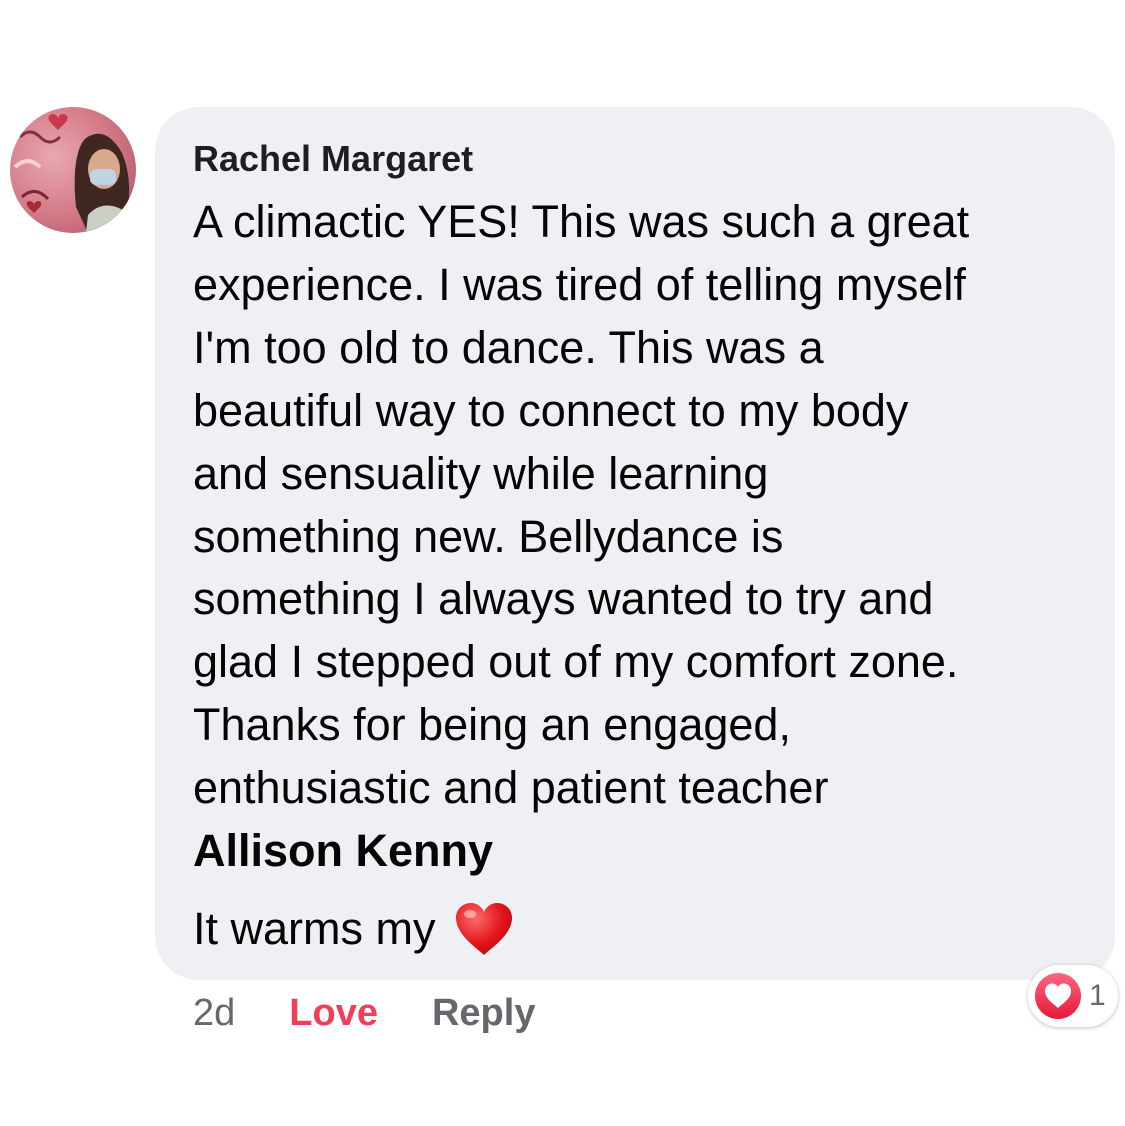  What do you see at coordinates (1097, 995) in the screenshot?
I see `reaction-count: 1` at bounding box center [1097, 995].